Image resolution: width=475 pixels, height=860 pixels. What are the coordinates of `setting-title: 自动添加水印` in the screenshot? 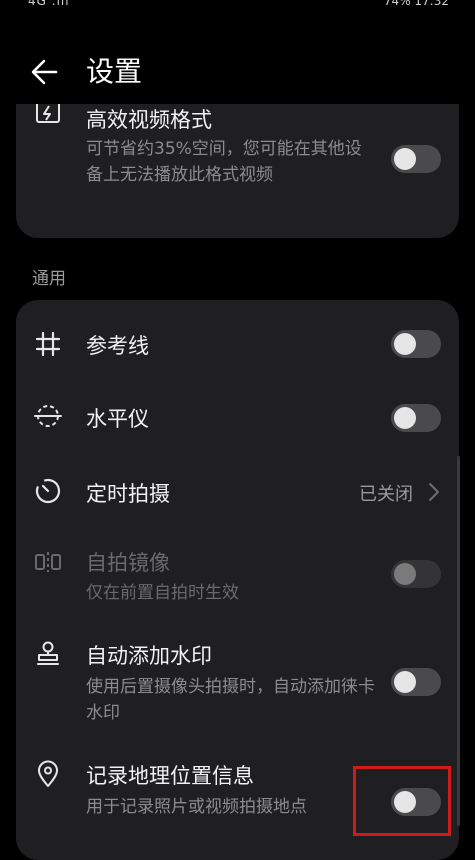 It's located at (149, 656).